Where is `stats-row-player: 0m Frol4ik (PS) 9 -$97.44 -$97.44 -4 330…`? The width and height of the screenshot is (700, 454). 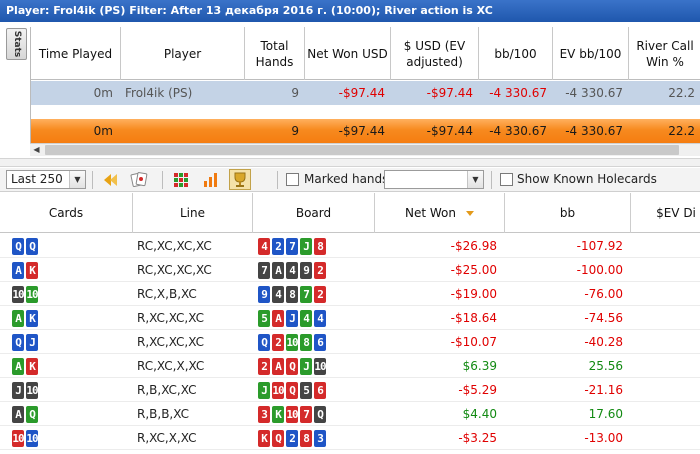
stats-row-player: 0m Frol4ik (PS) 9 -$97.44 -$97.44 -4 330… is located at coordinates (365, 93).